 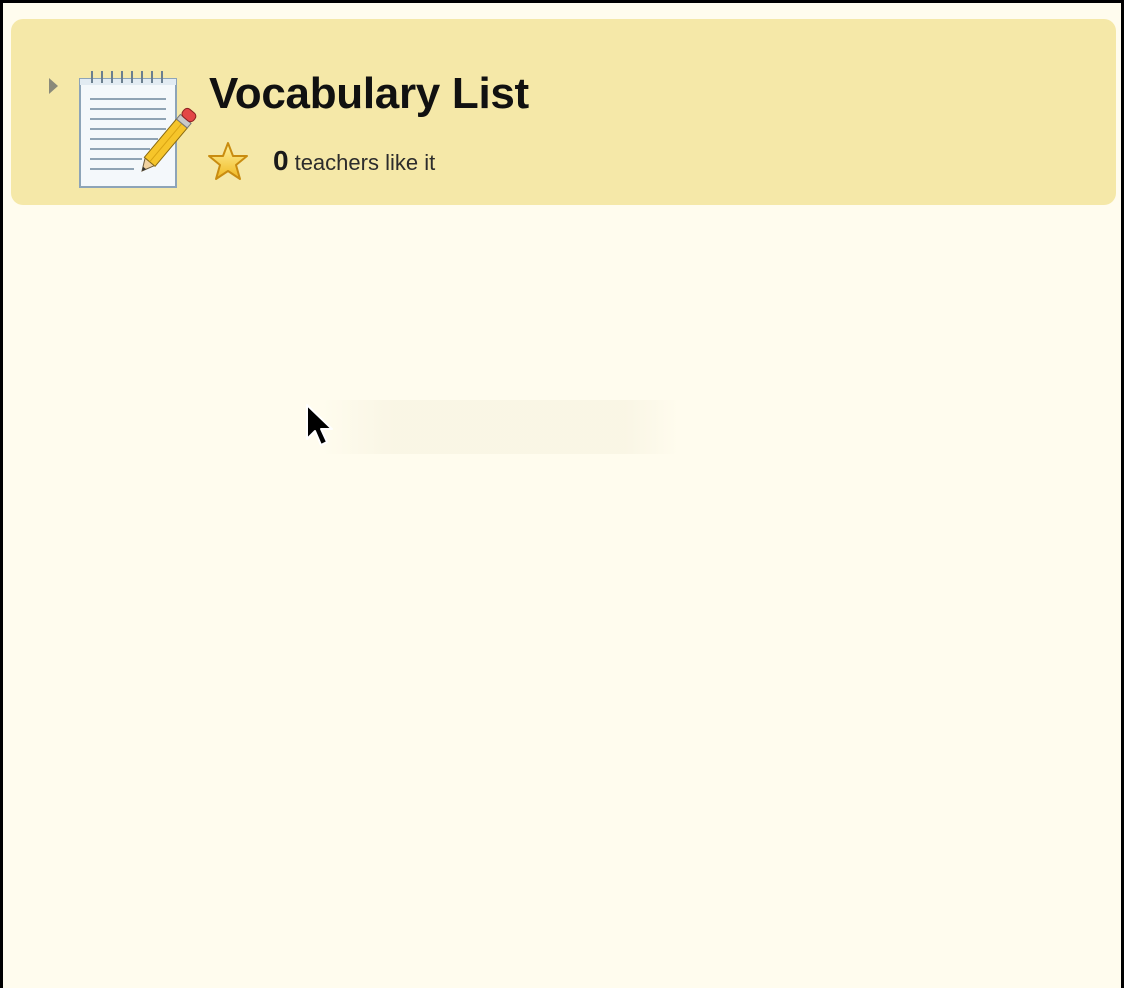 What do you see at coordinates (138, 129) in the screenshot?
I see `notepad-with-pencil-icon` at bounding box center [138, 129].